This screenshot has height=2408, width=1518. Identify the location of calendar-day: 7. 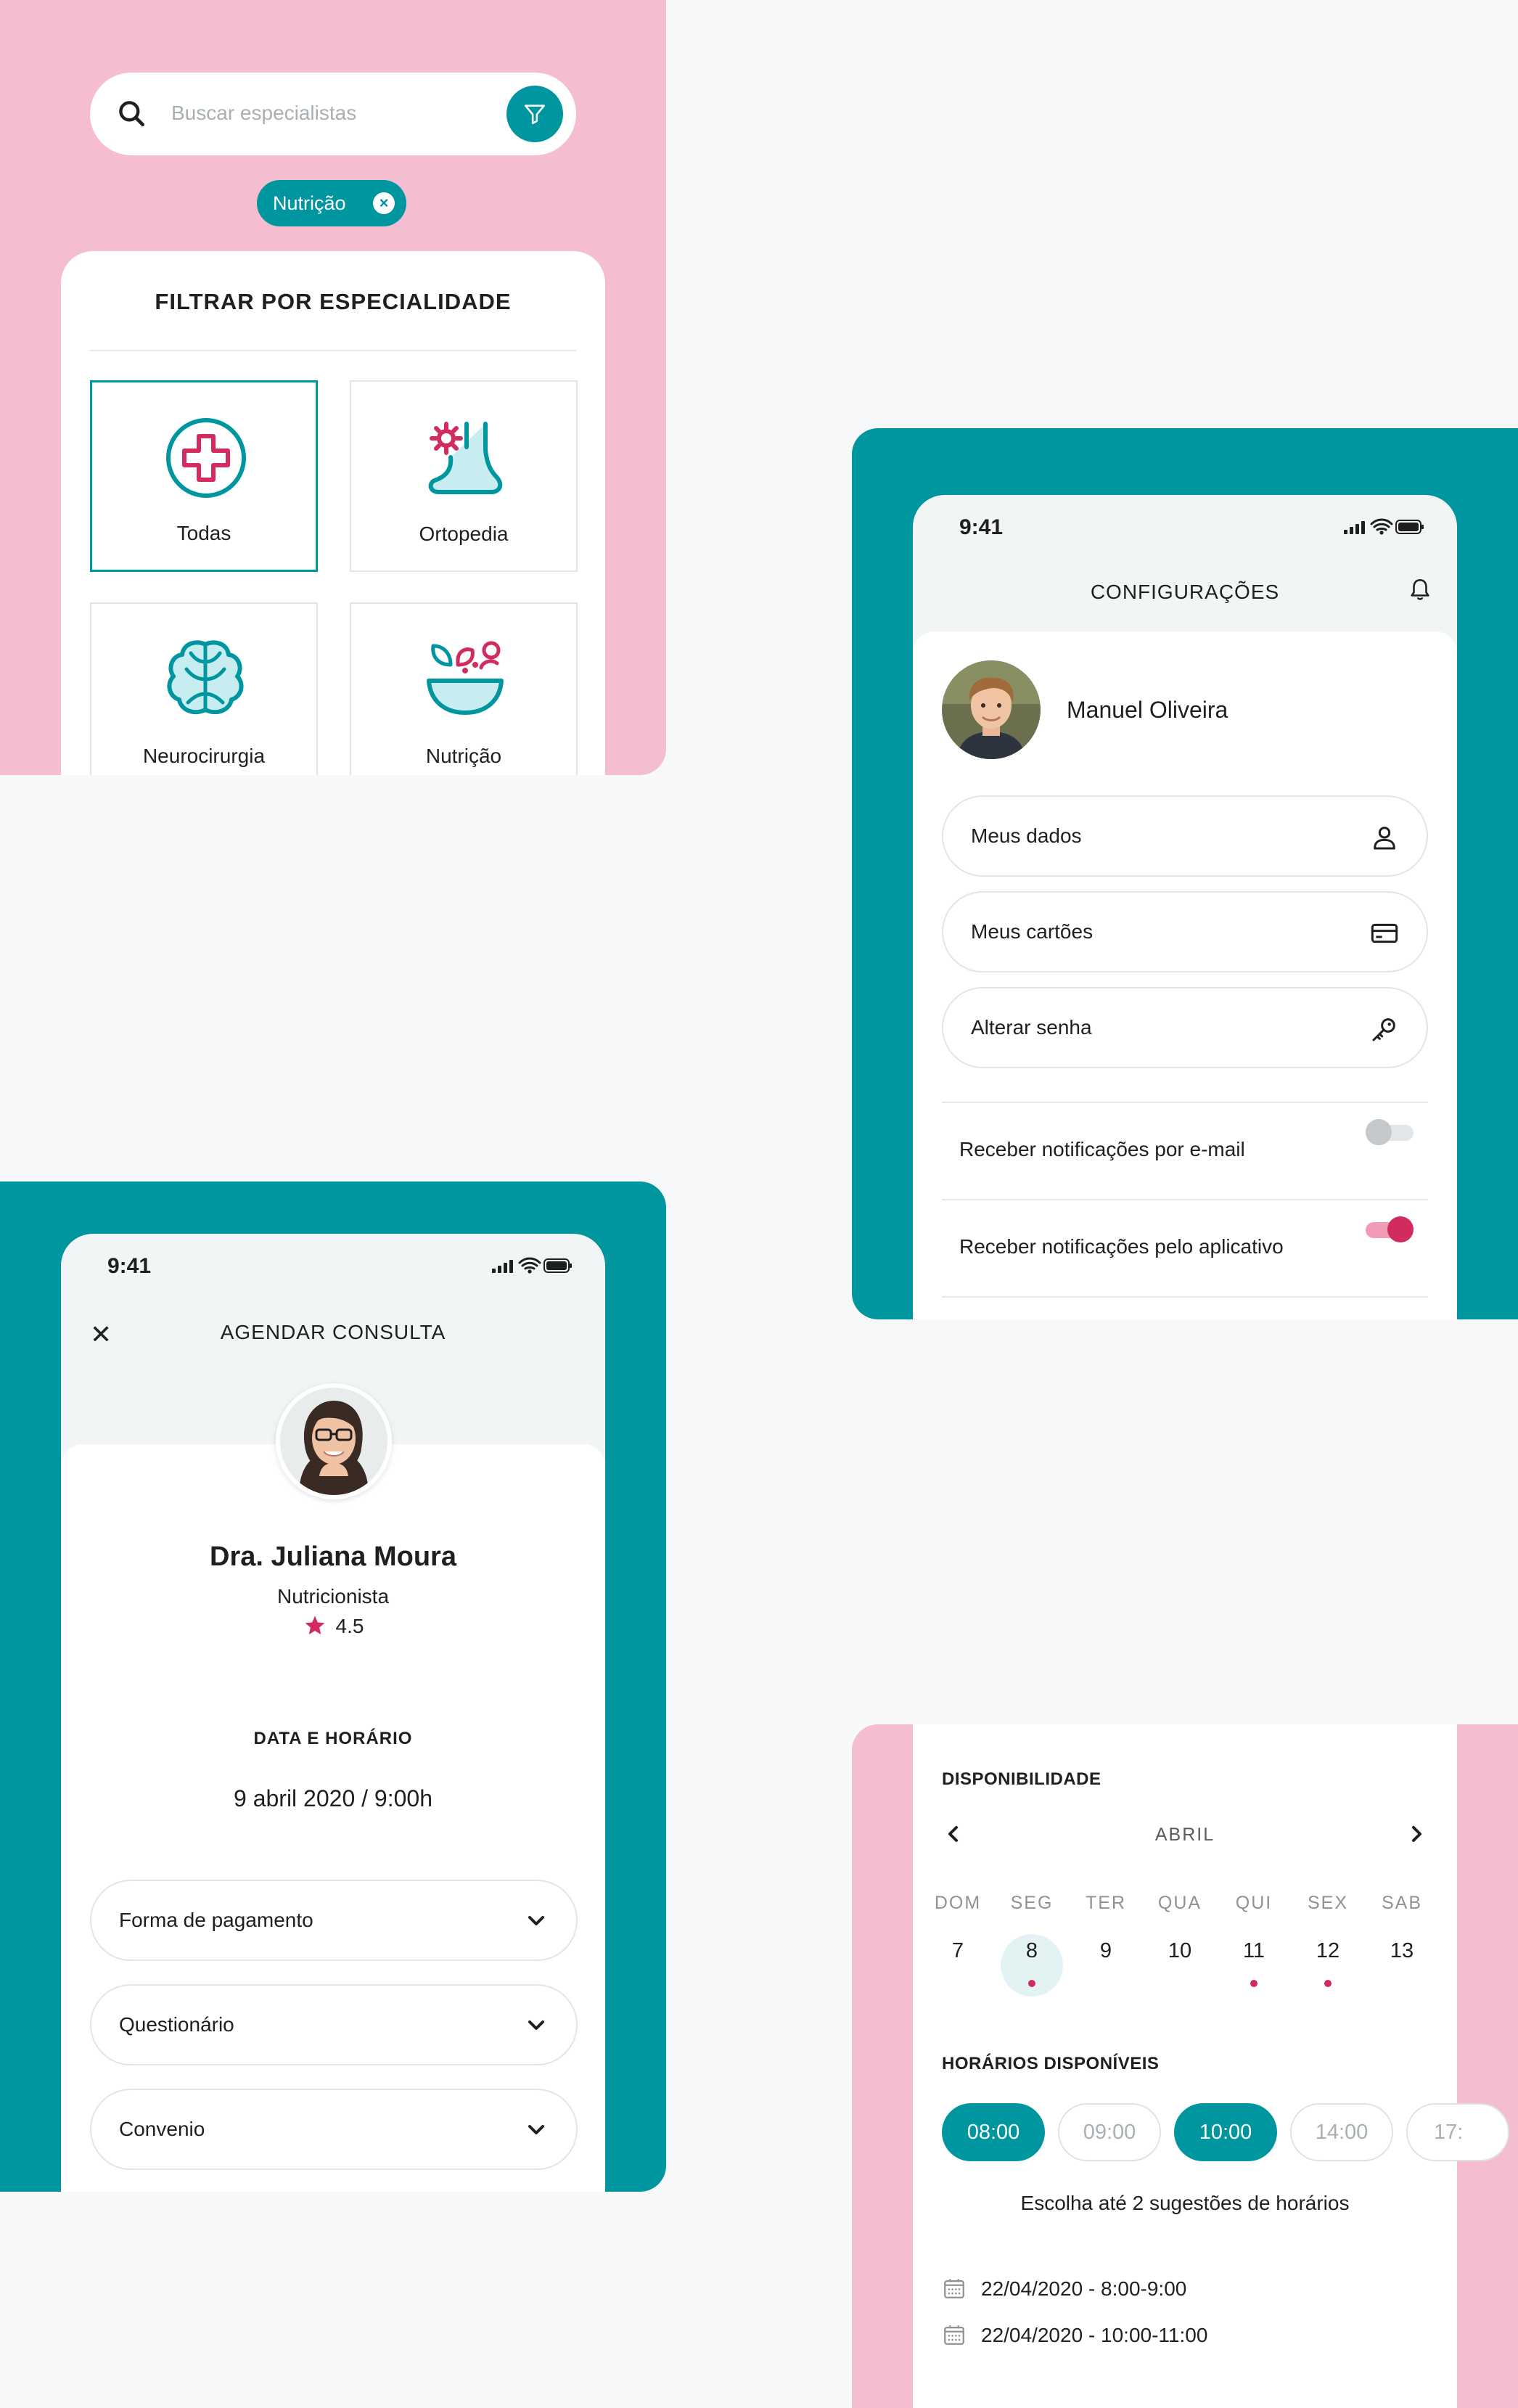
(958, 1951).